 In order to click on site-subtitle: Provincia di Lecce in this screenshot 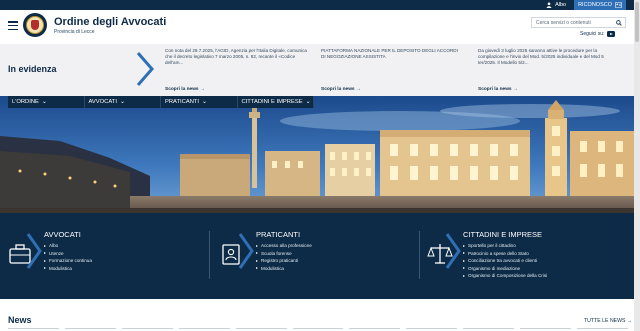, I will do `click(74, 32)`.